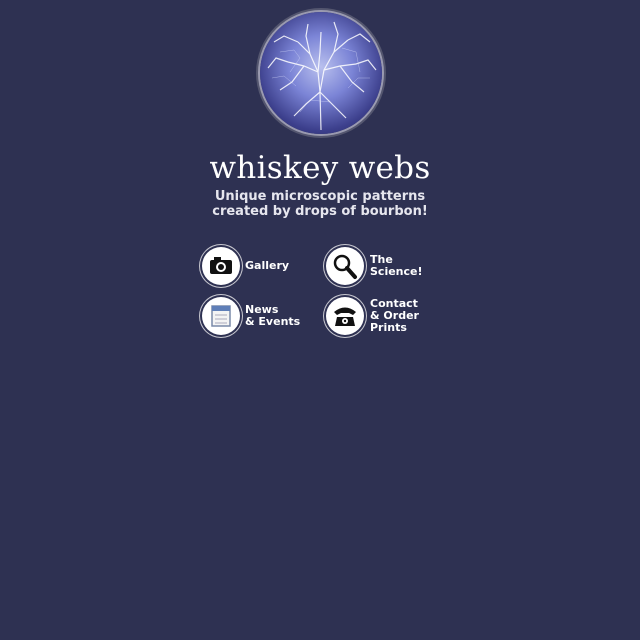 Image resolution: width=640 pixels, height=640 pixels. What do you see at coordinates (394, 316) in the screenshot?
I see `nav-contact-label: Contact & Order Prints` at bounding box center [394, 316].